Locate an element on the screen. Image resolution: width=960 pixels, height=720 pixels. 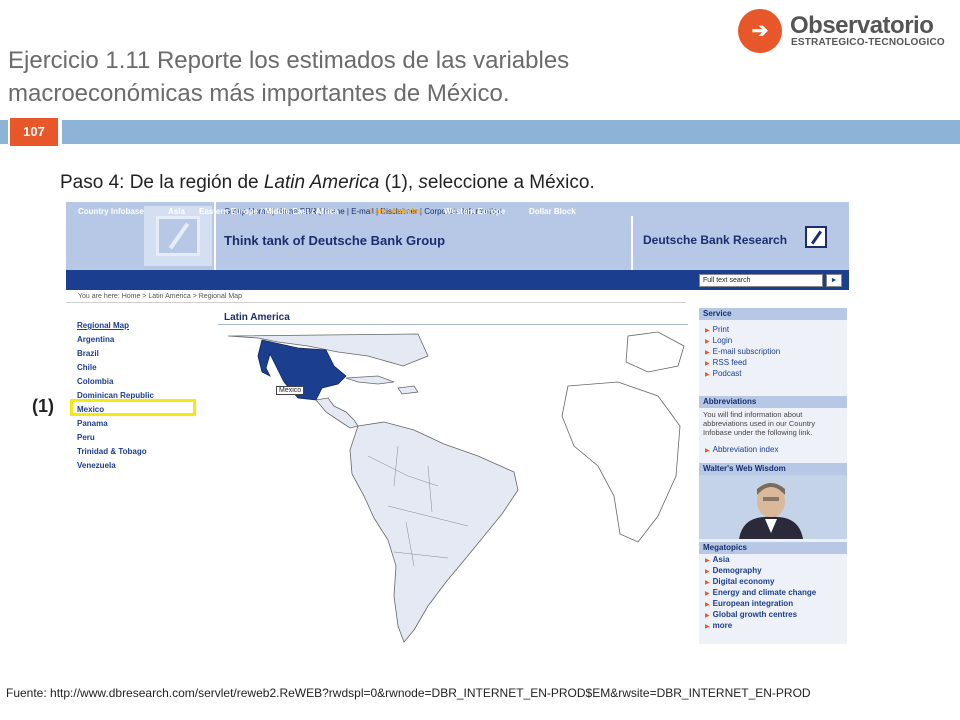
mexico-highlight-box is located at coordinates (133, 407).